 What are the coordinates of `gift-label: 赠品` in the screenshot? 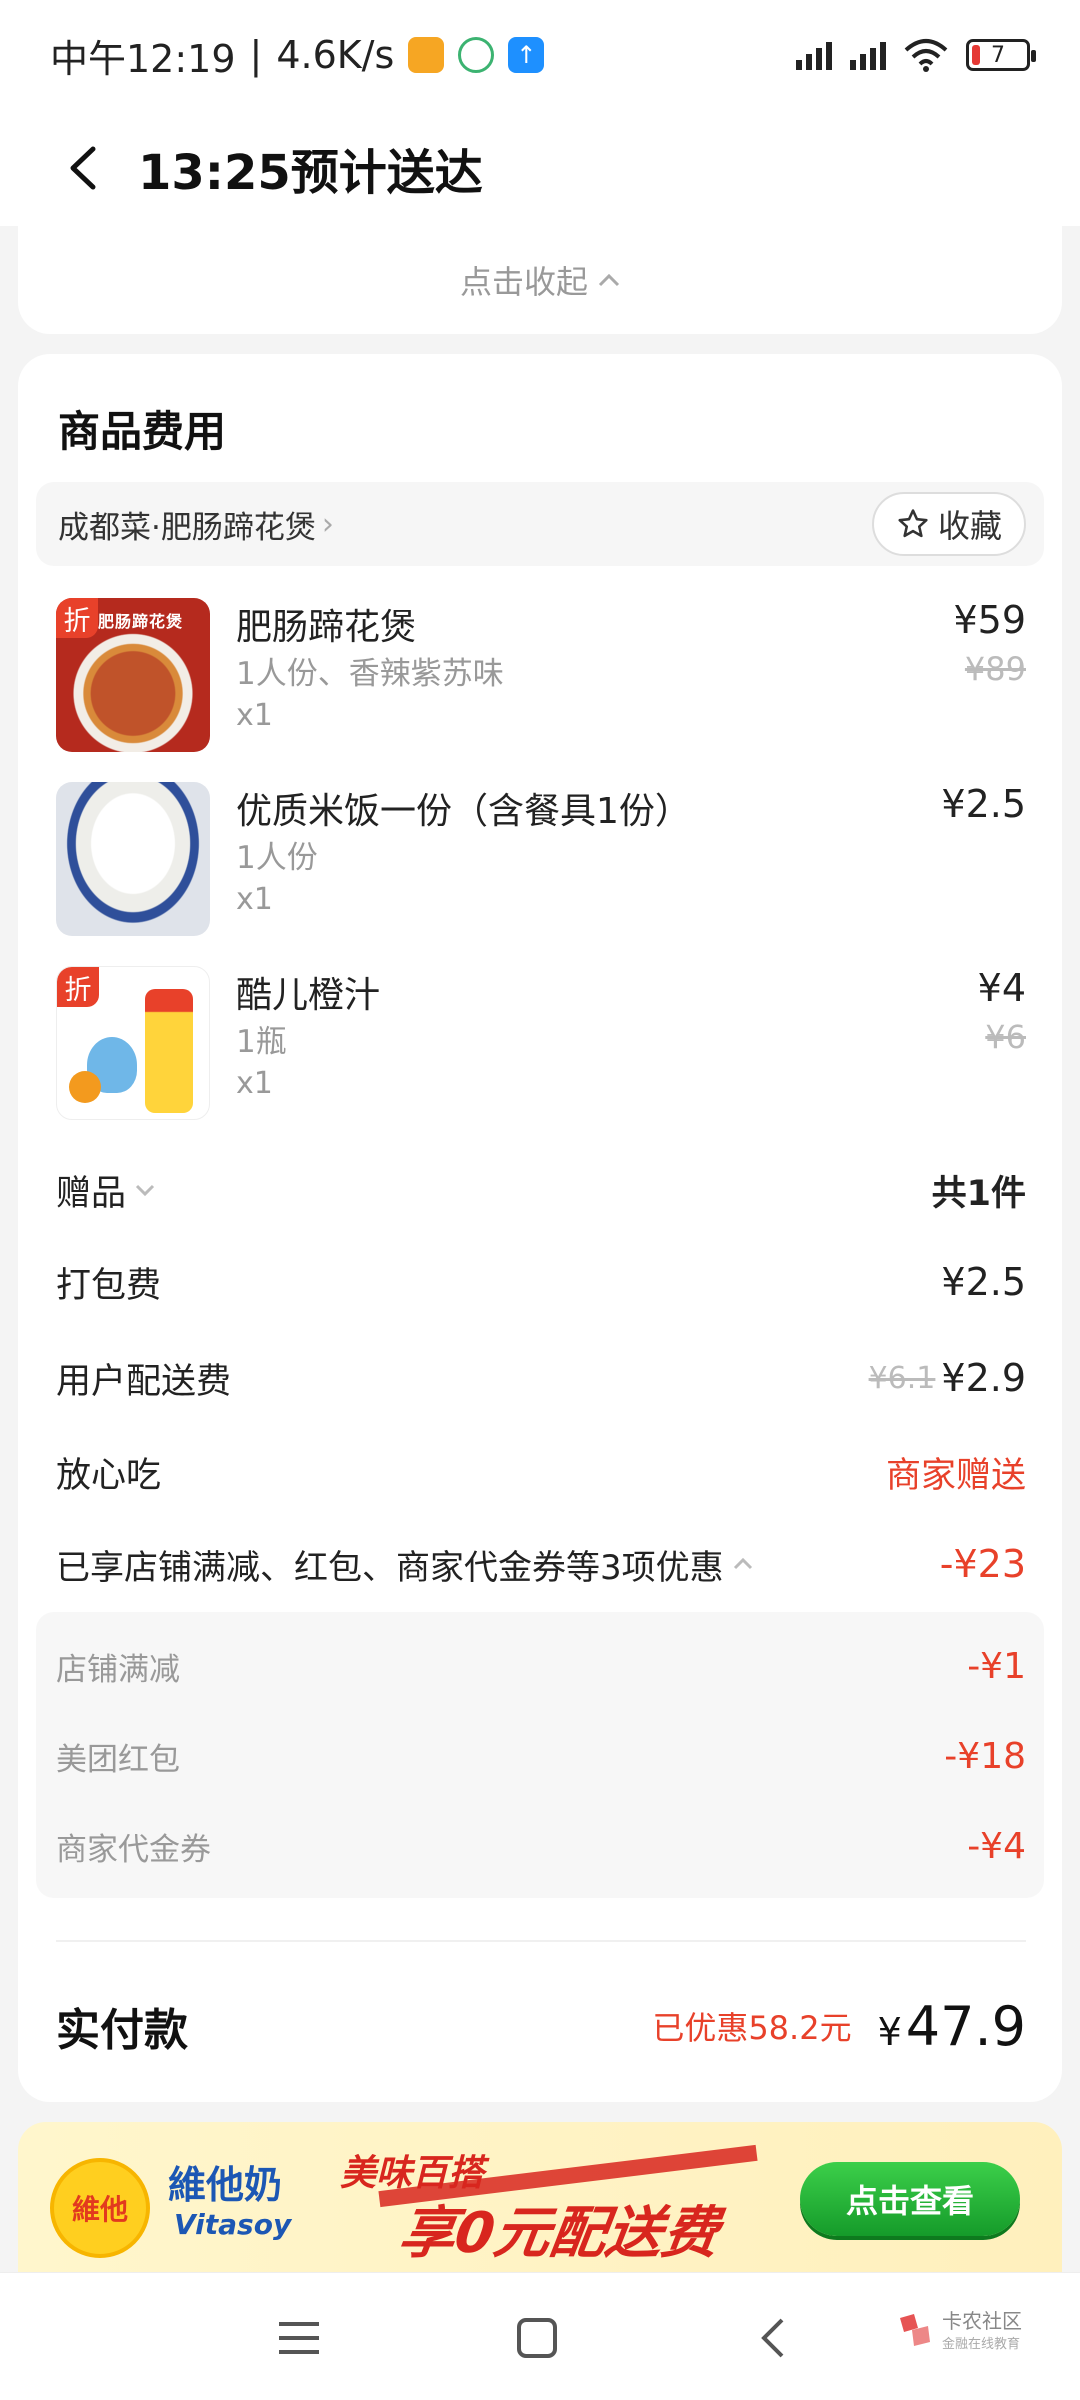 It's located at (91, 1193).